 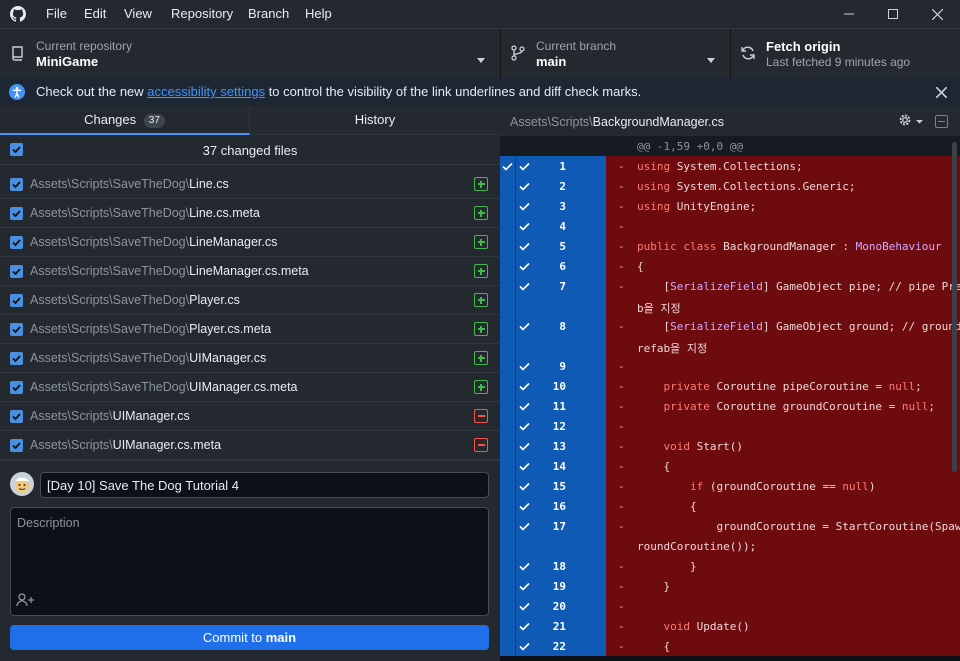 What do you see at coordinates (849, 14) in the screenshot?
I see `minimize-button` at bounding box center [849, 14].